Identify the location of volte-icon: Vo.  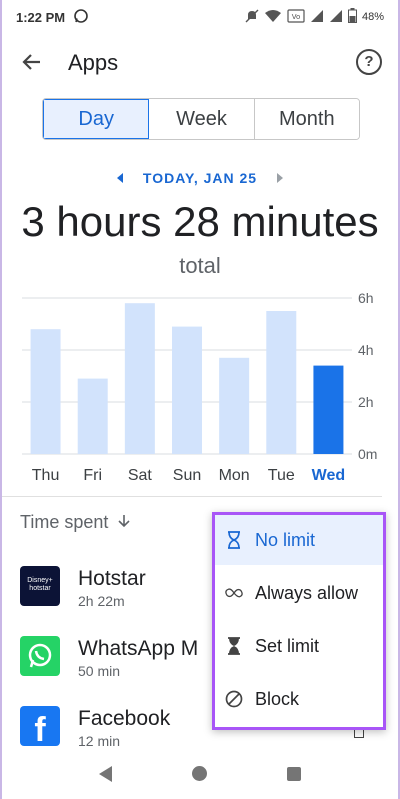
(296, 17).